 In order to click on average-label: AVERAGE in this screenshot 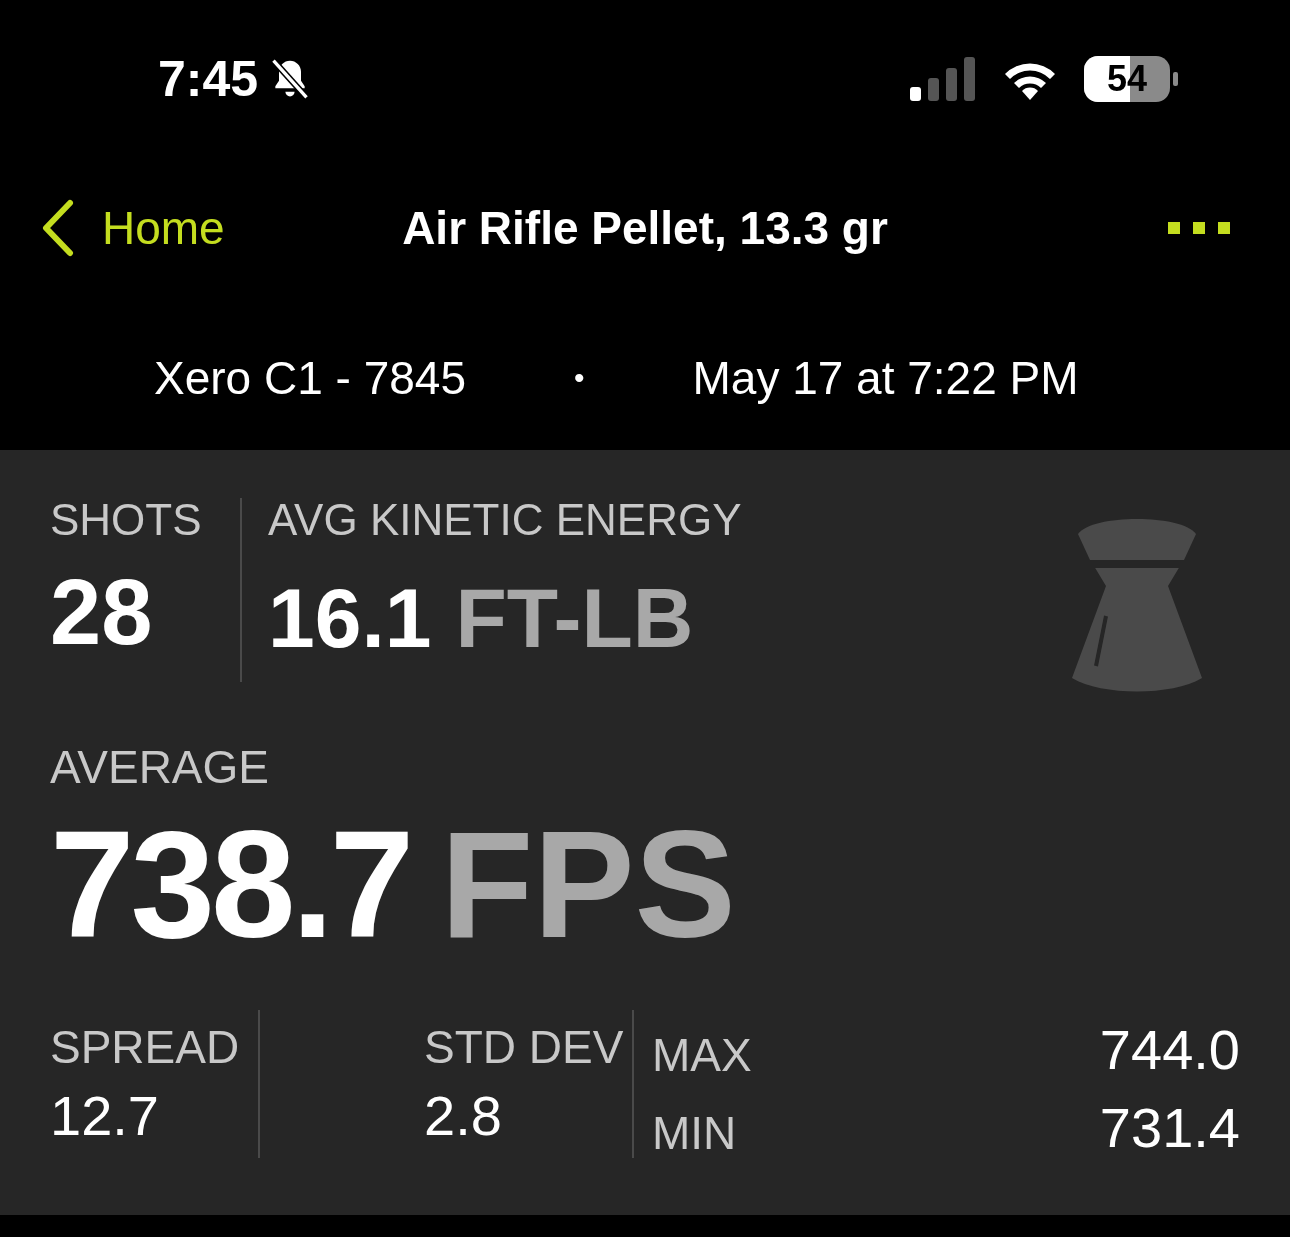, I will do `click(160, 767)`.